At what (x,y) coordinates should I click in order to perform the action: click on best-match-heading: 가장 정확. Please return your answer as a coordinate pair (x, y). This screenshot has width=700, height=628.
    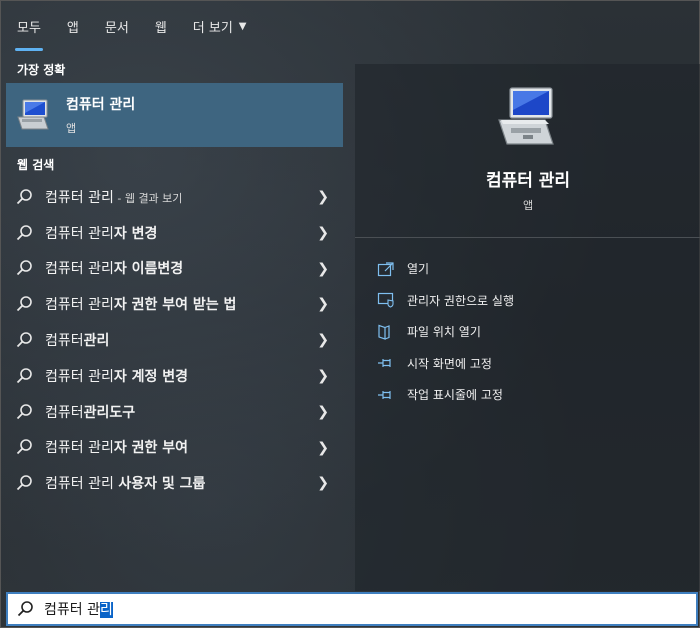
    Looking at the image, I should click on (41, 70).